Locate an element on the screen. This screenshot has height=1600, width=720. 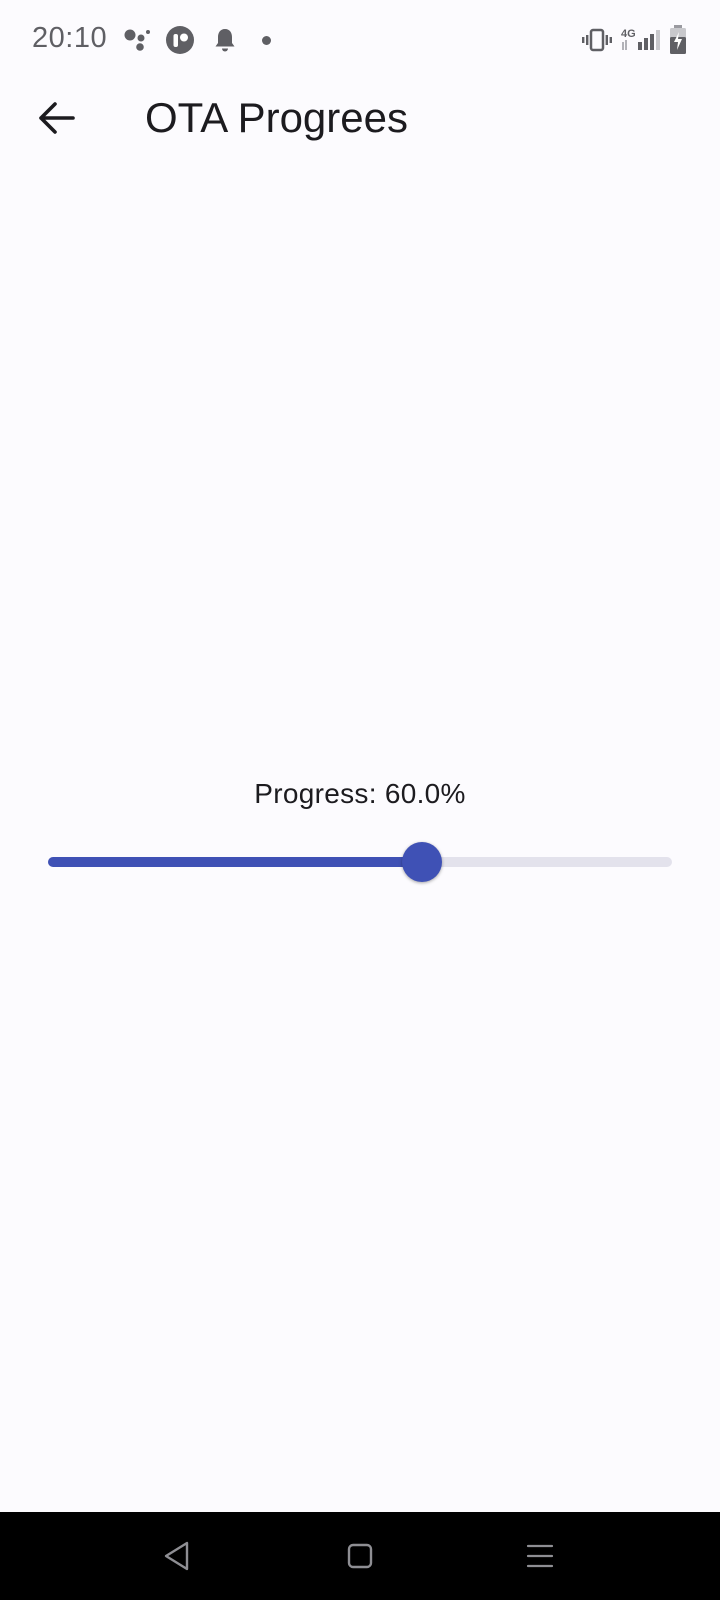
status-time: 20:10 is located at coordinates (70, 38).